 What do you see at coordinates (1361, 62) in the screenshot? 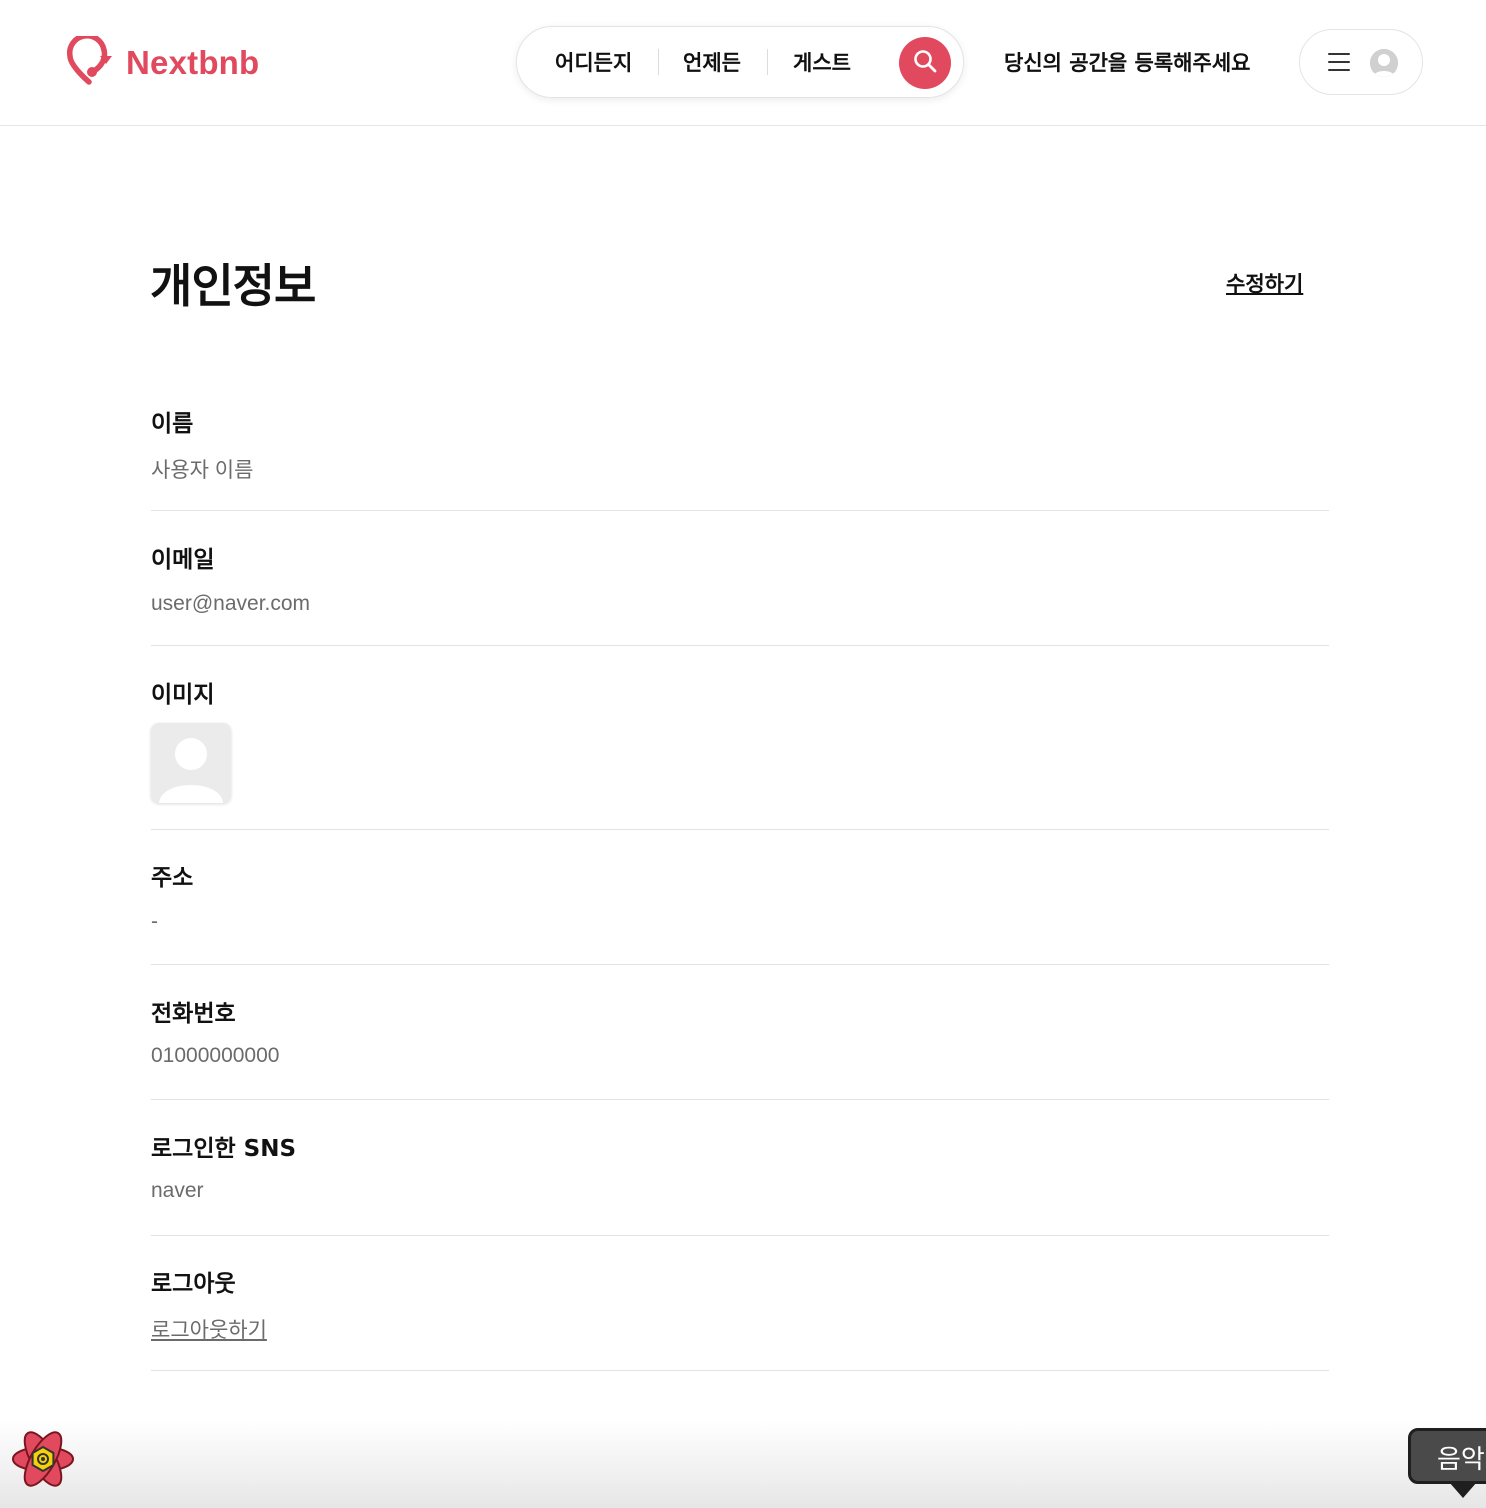
I see `user-menu-button` at bounding box center [1361, 62].